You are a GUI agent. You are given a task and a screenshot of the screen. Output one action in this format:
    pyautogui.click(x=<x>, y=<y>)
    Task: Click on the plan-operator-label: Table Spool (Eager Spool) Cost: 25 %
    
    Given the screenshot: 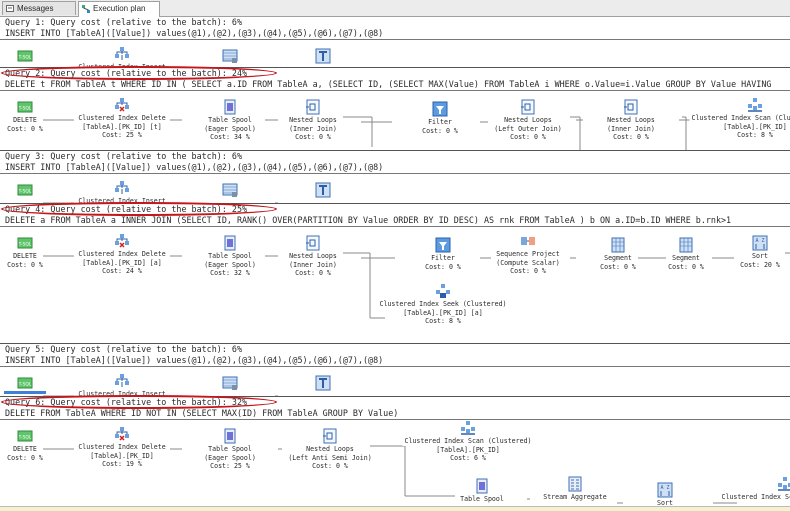 What is the action you would take?
    pyautogui.click(x=230, y=458)
    